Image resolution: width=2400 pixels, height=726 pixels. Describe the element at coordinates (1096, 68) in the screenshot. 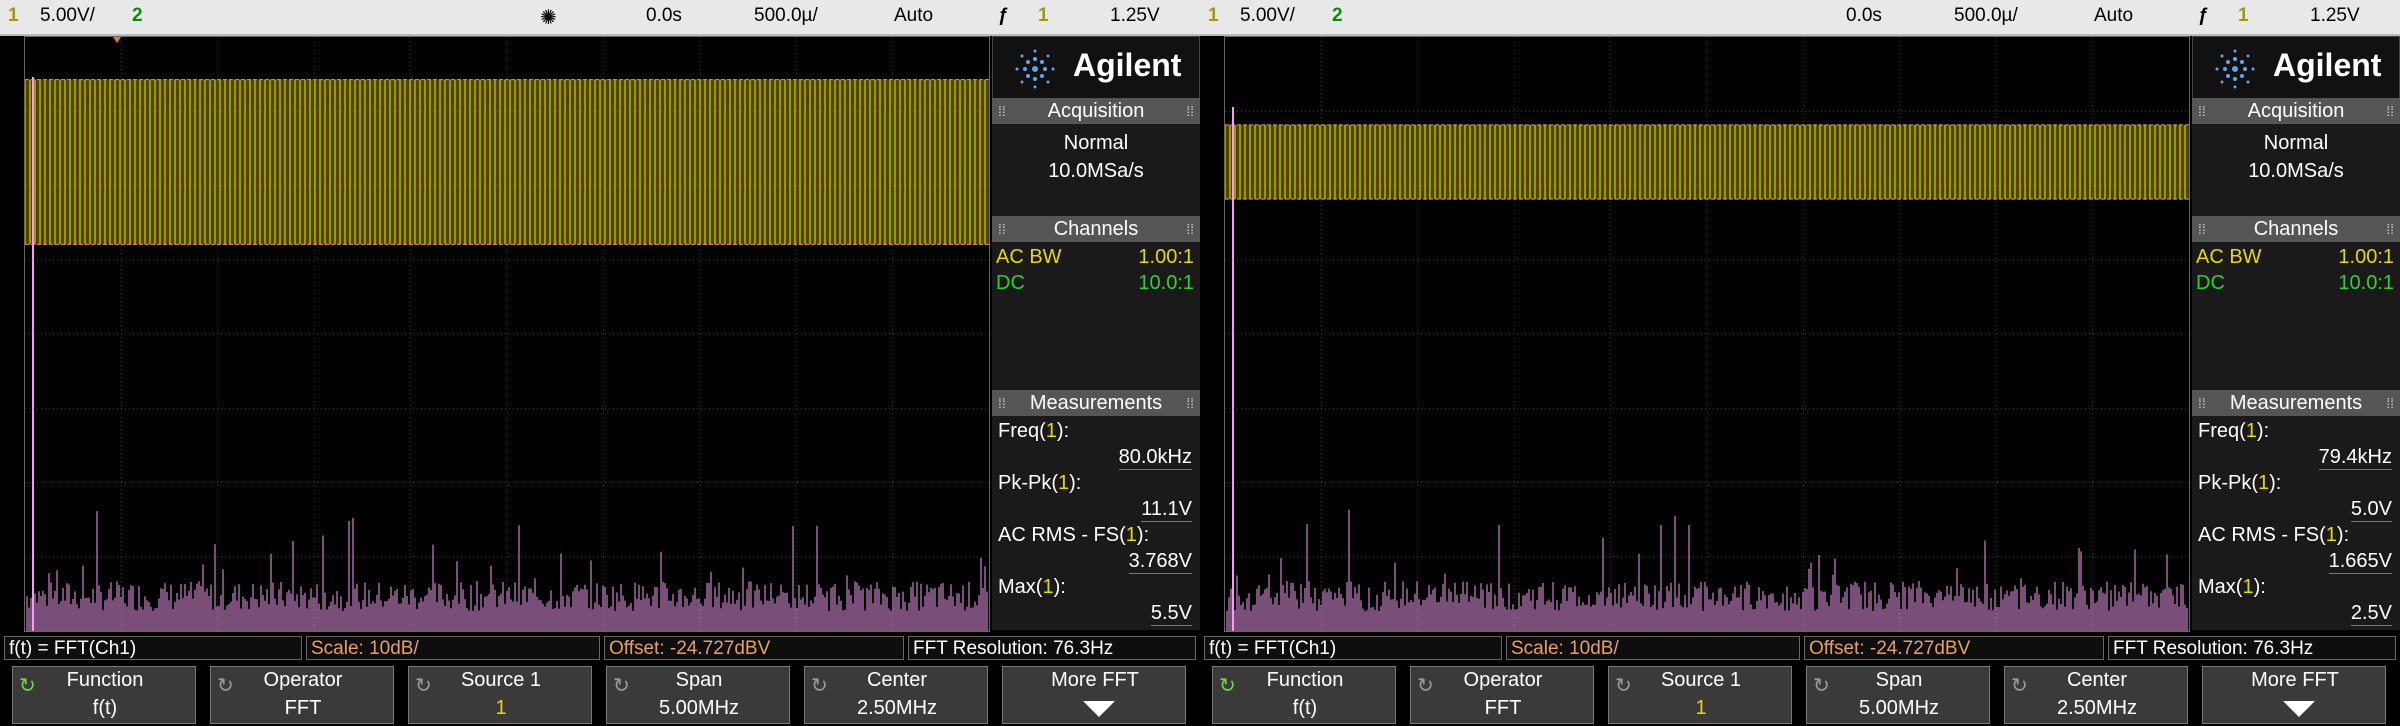

I see `brand-logo: Agilent` at that location.